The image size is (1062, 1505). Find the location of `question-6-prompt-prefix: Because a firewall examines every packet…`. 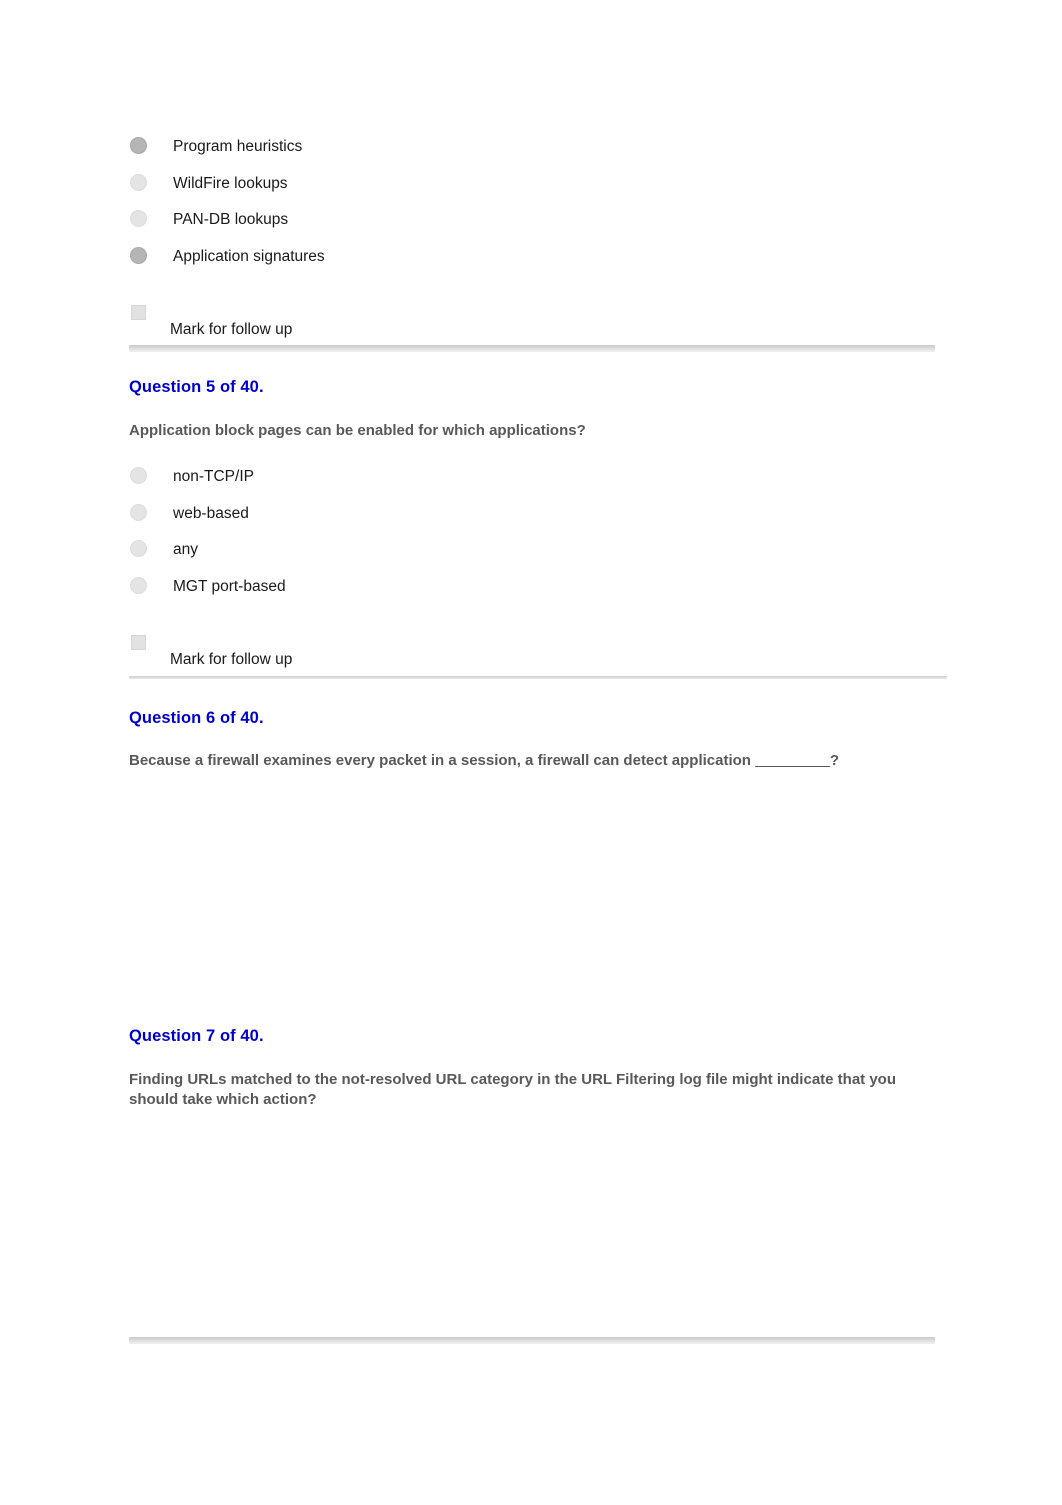

question-6-prompt-prefix: Because a firewall examines every packet… is located at coordinates (442, 760).